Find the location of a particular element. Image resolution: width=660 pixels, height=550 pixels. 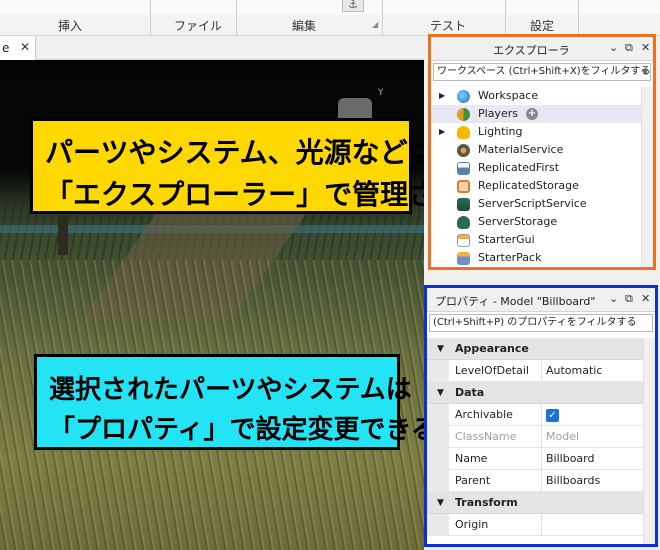

explorer-title-bar: エクスプローラ ⌄ ⧉ ✕ is located at coordinates (542, 49).